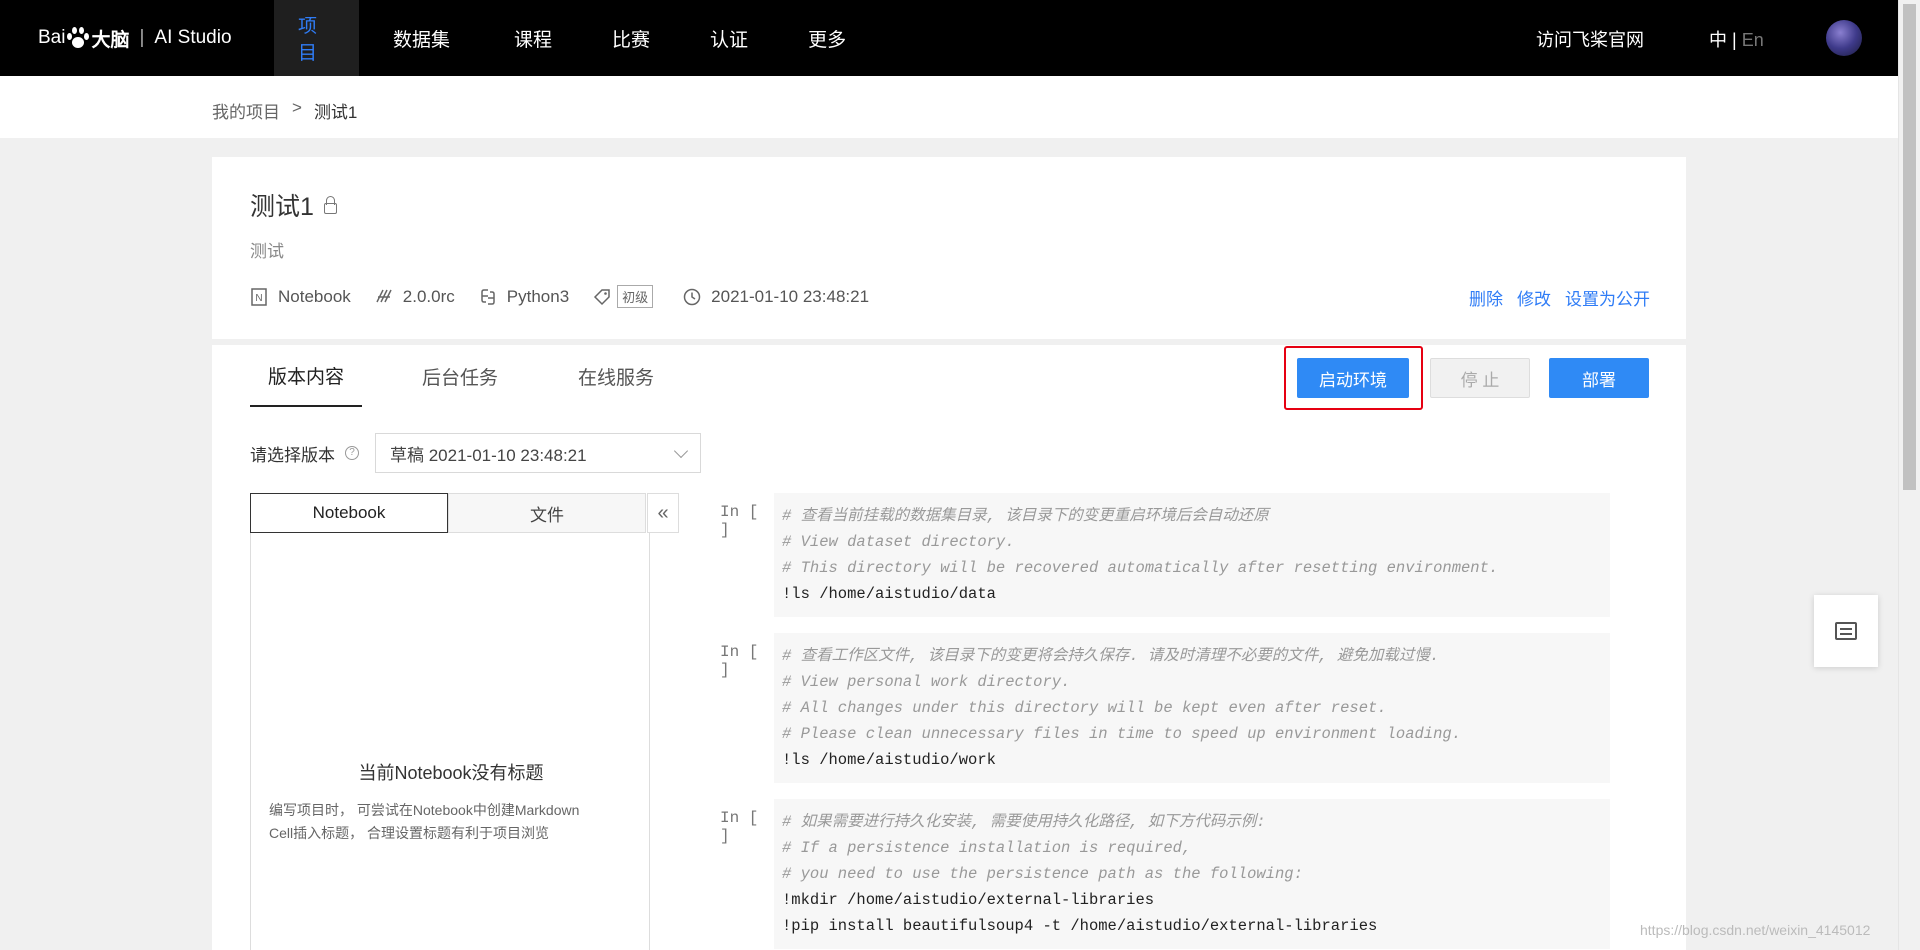 The width and height of the screenshot is (1920, 950). I want to click on python-icon, so click(488, 297).